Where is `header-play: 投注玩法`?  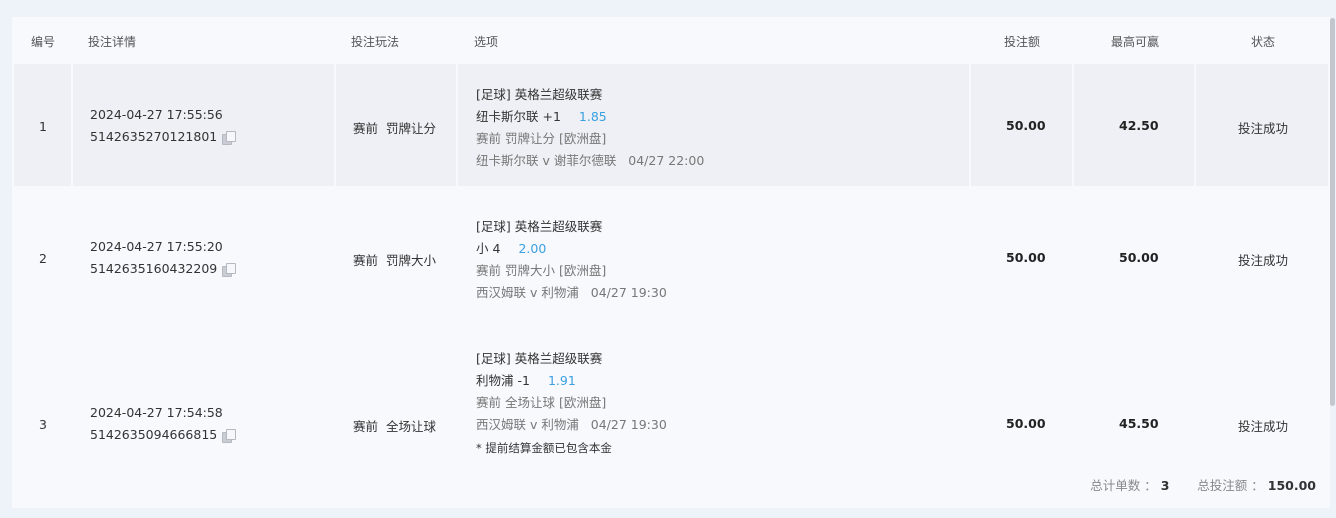 header-play: 投注玩法 is located at coordinates (375, 42).